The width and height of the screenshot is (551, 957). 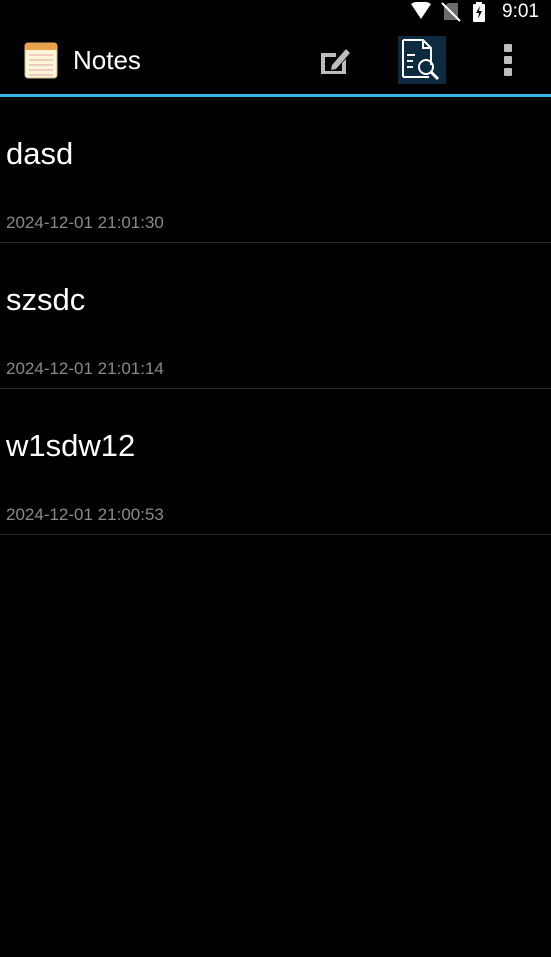 I want to click on status-bar: 9:01, so click(x=275, y=12).